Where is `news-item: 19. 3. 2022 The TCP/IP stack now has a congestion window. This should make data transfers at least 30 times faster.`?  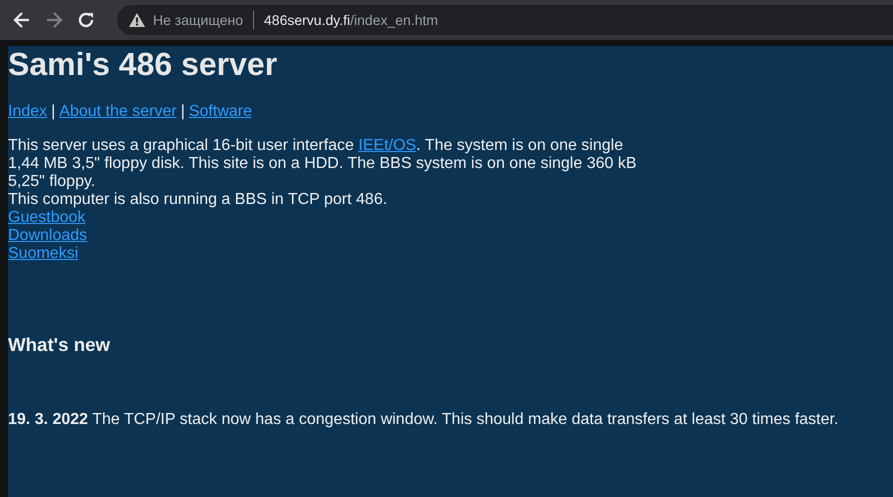 news-item: 19. 3. 2022 The TCP/IP stack now has a congestion window. This should make data transfers at least 30 times faster. is located at coordinates (424, 420).